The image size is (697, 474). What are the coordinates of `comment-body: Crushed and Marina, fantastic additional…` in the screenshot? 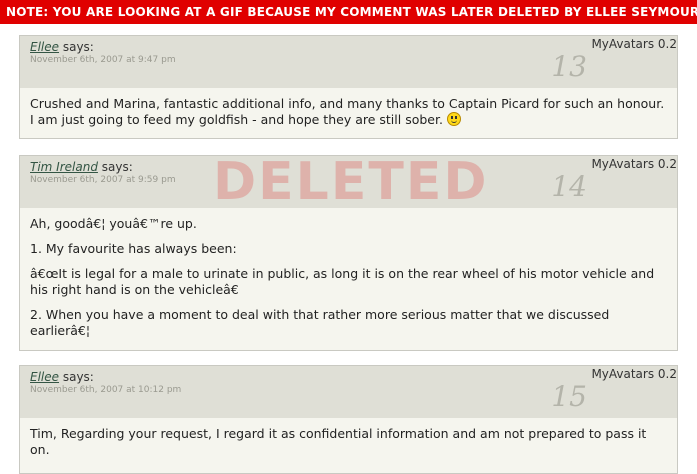 It's located at (348, 113).